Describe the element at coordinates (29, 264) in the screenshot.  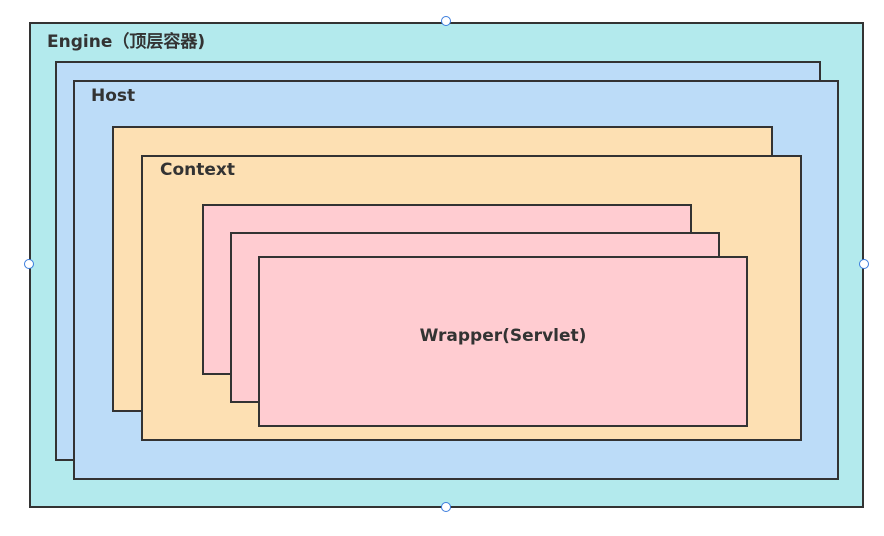
I see `resize-handle-left` at that location.